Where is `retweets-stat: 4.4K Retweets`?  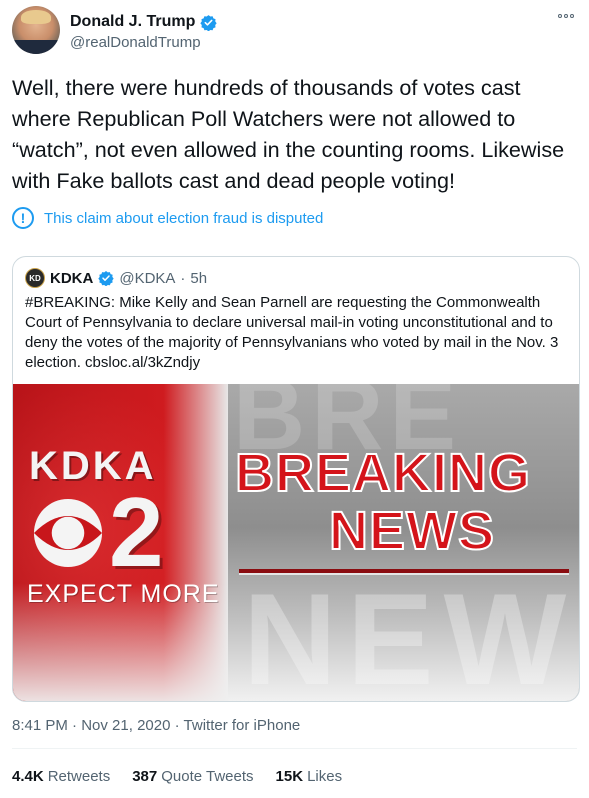
retweets-stat: 4.4K Retweets is located at coordinates (61, 776).